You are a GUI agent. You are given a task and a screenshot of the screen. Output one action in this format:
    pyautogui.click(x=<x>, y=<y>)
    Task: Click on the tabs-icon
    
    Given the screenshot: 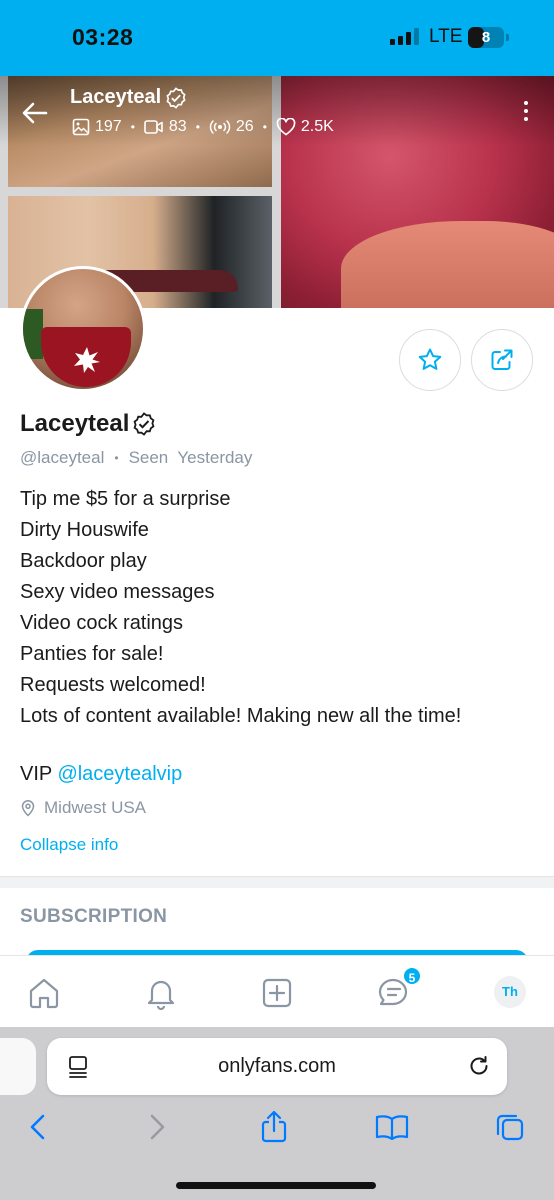 What is the action you would take?
    pyautogui.click(x=510, y=1127)
    